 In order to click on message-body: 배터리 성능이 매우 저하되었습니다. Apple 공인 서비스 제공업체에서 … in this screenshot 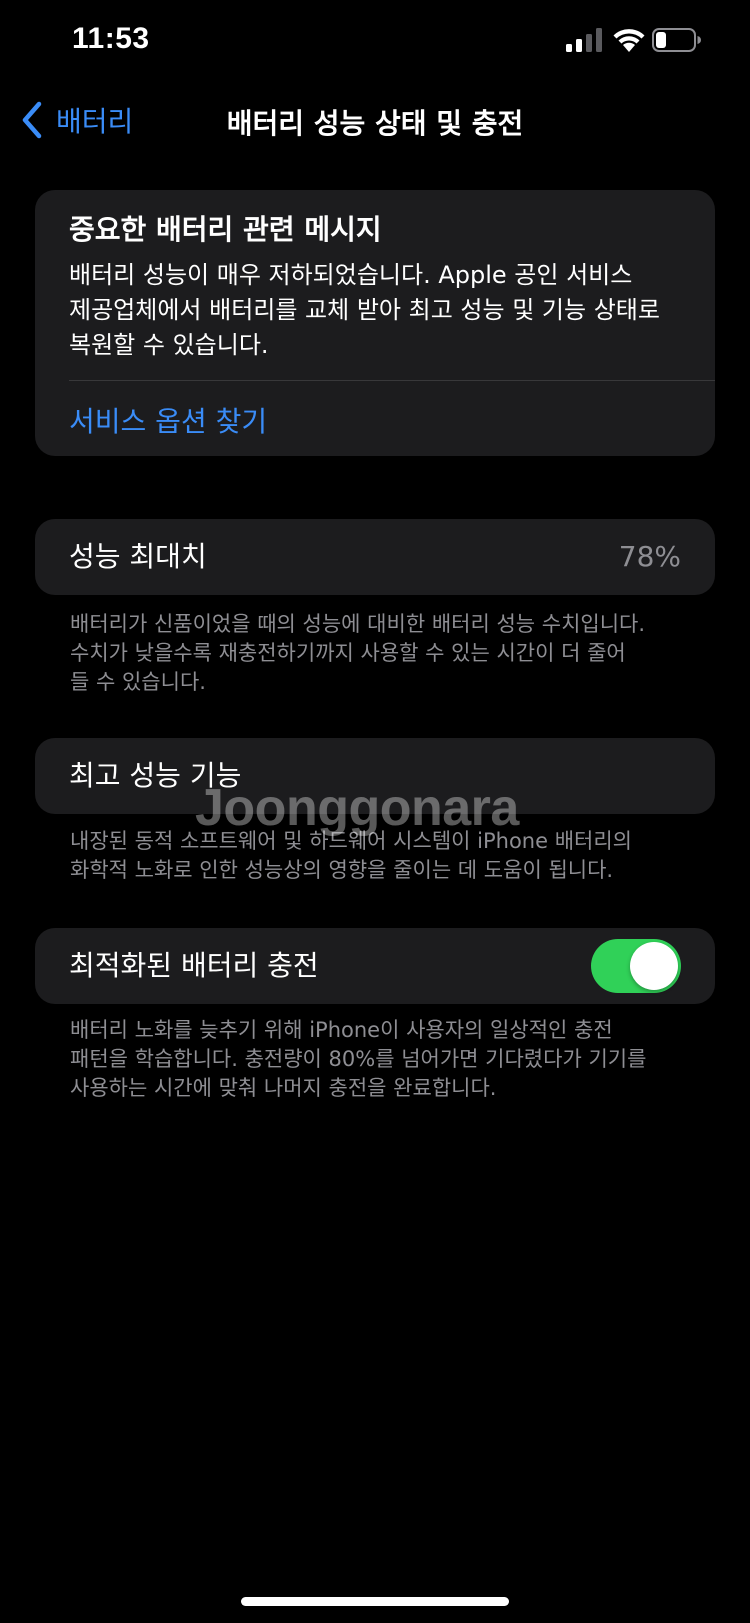, I will do `click(379, 310)`.